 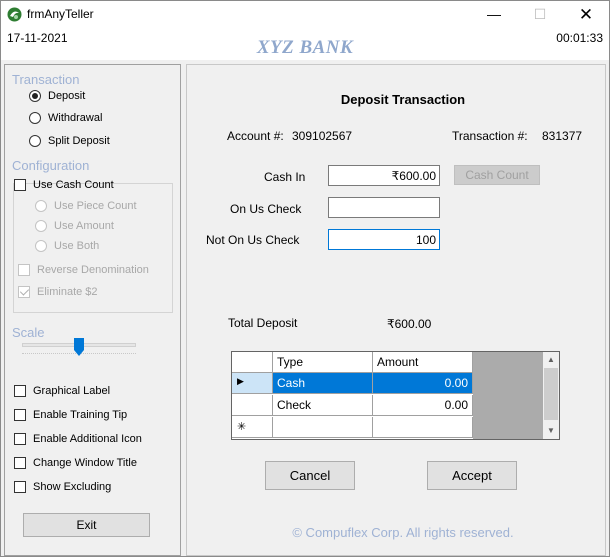 What do you see at coordinates (403, 532) in the screenshot?
I see `copyright-footer: © Compuflex Corp. All rights reserved.` at bounding box center [403, 532].